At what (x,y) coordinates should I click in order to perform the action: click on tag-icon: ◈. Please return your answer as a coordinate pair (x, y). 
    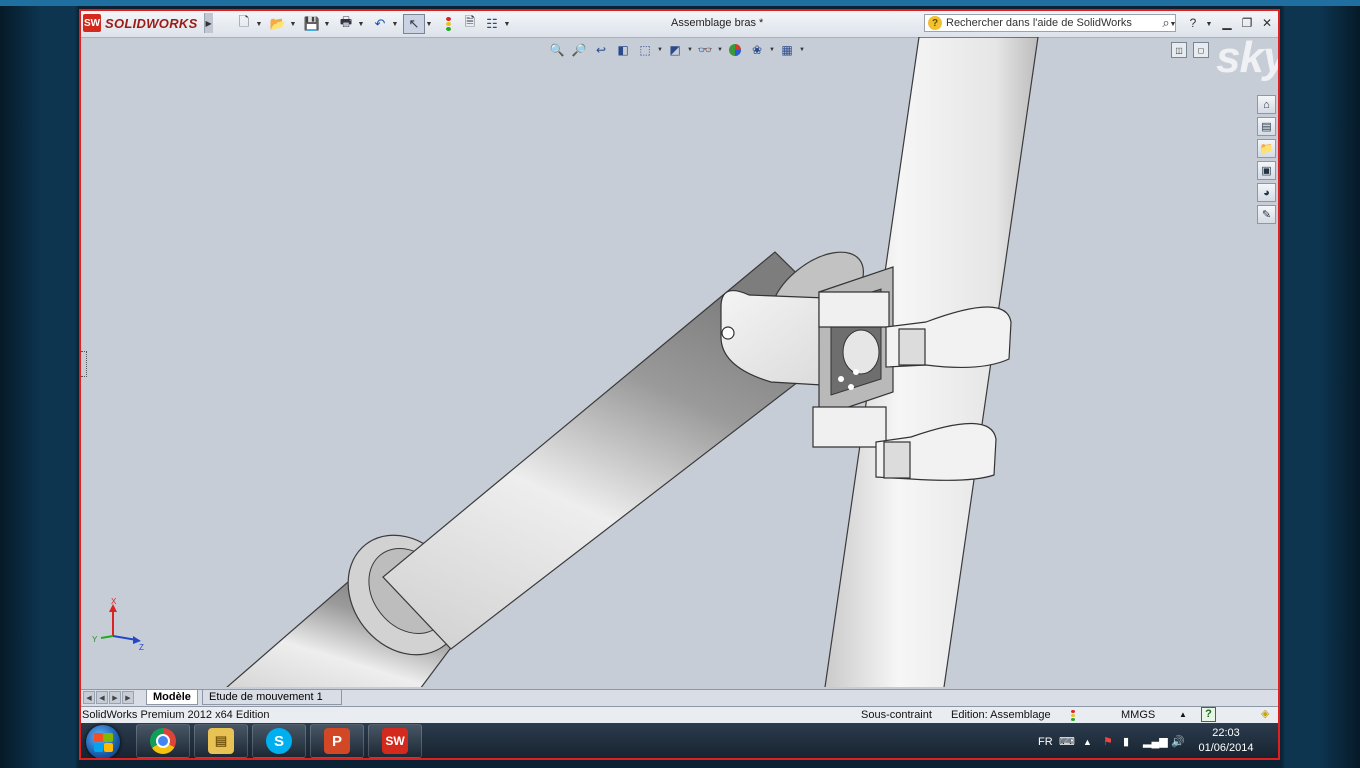
    Looking at the image, I should click on (1265, 713).